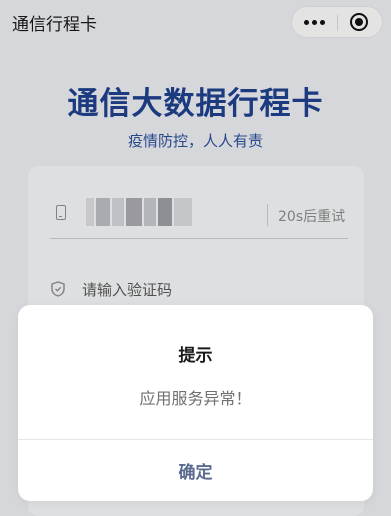  Describe the element at coordinates (195, 398) in the screenshot. I see `dialog-message: 应用服务异常！` at that location.